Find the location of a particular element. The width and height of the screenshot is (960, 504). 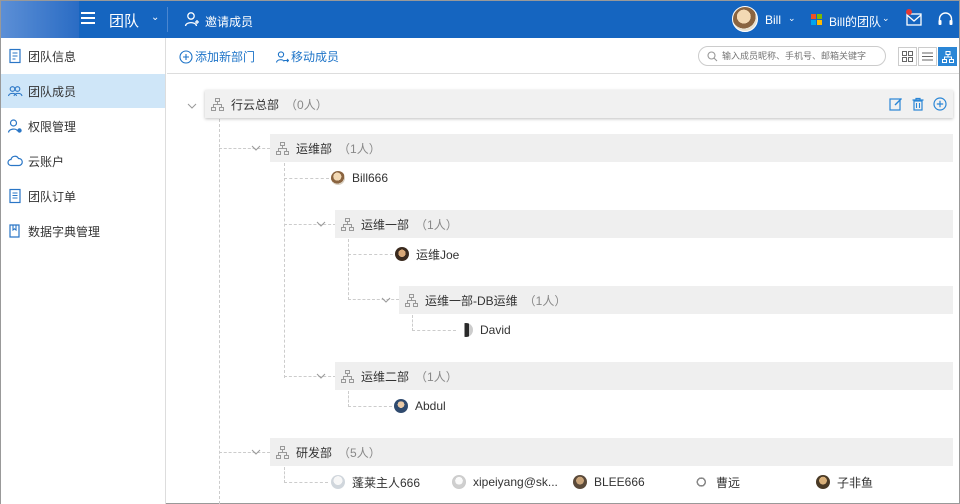

dept-name: 运维二部 is located at coordinates (385, 376).